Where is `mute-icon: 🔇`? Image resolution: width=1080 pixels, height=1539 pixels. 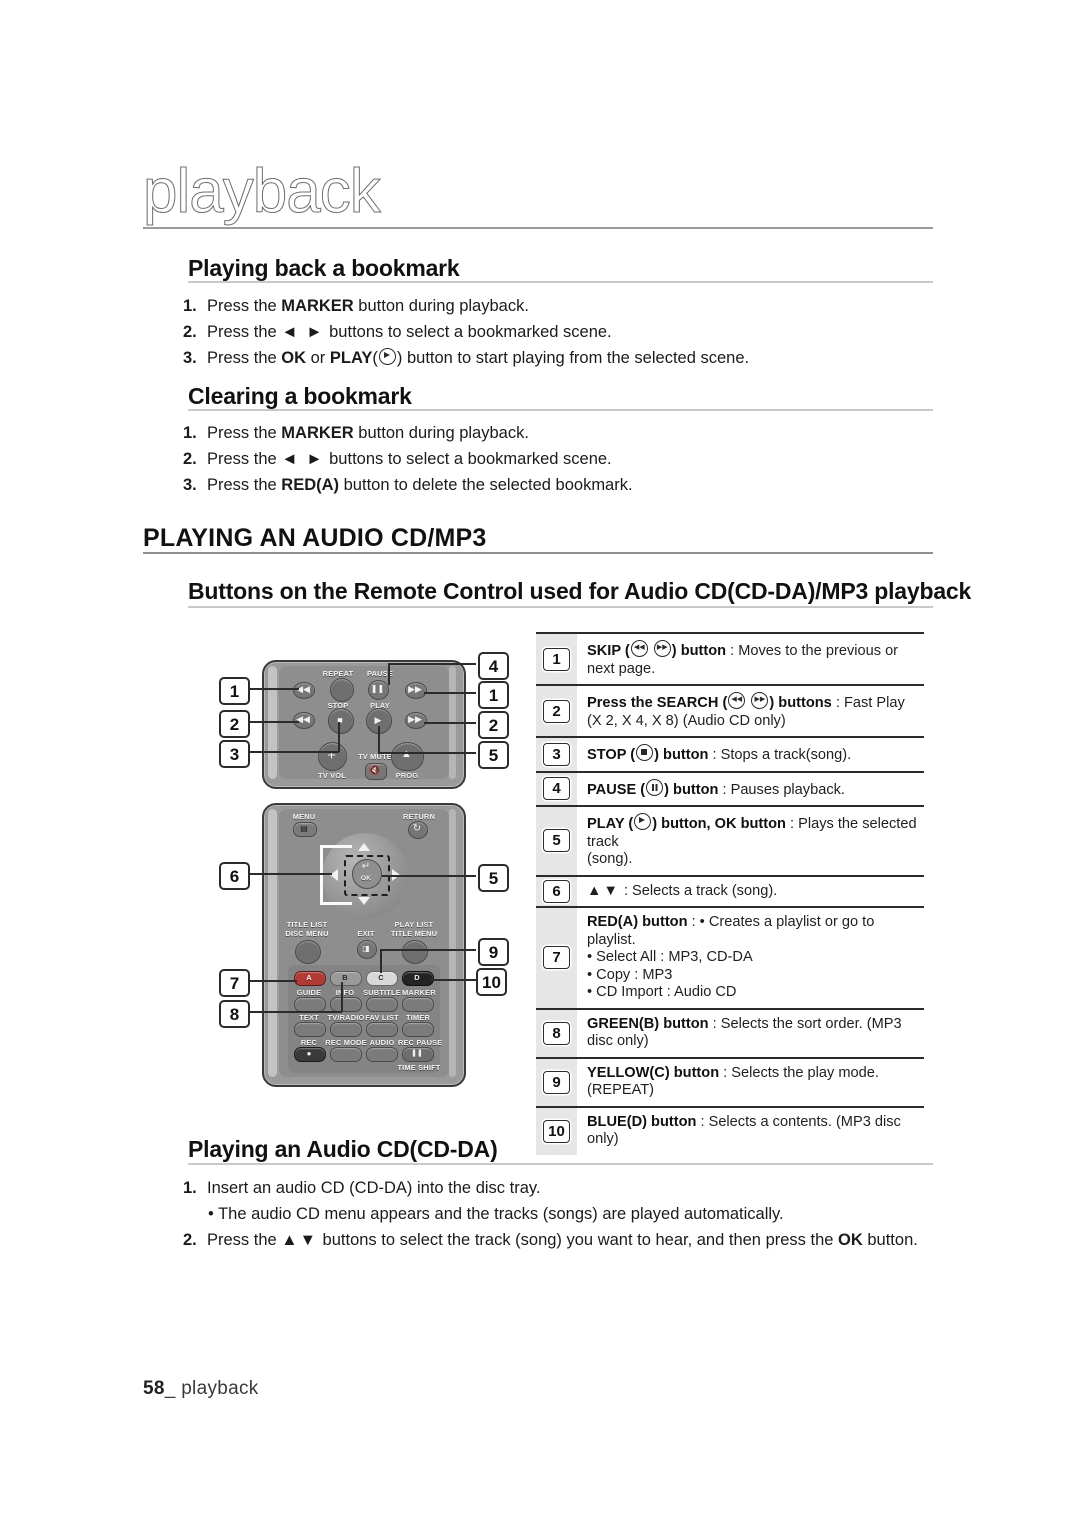
mute-icon: 🔇 is located at coordinates (375, 770).